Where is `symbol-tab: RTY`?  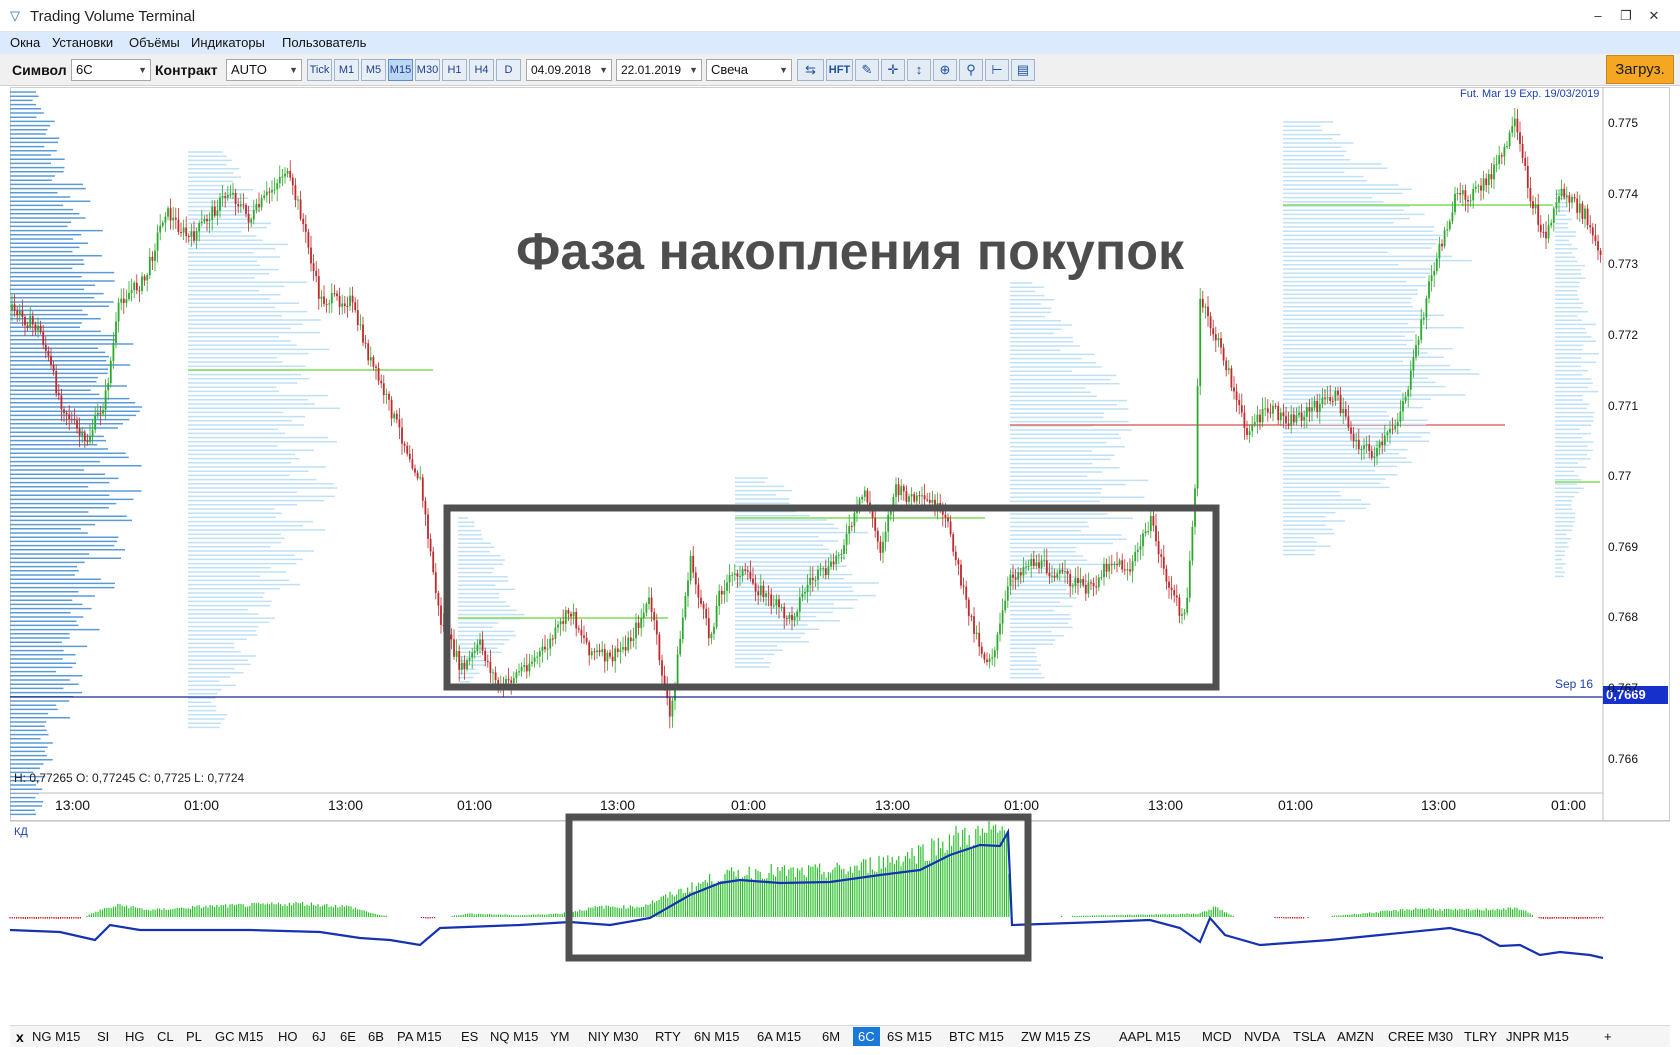 symbol-tab: RTY is located at coordinates (668, 1036).